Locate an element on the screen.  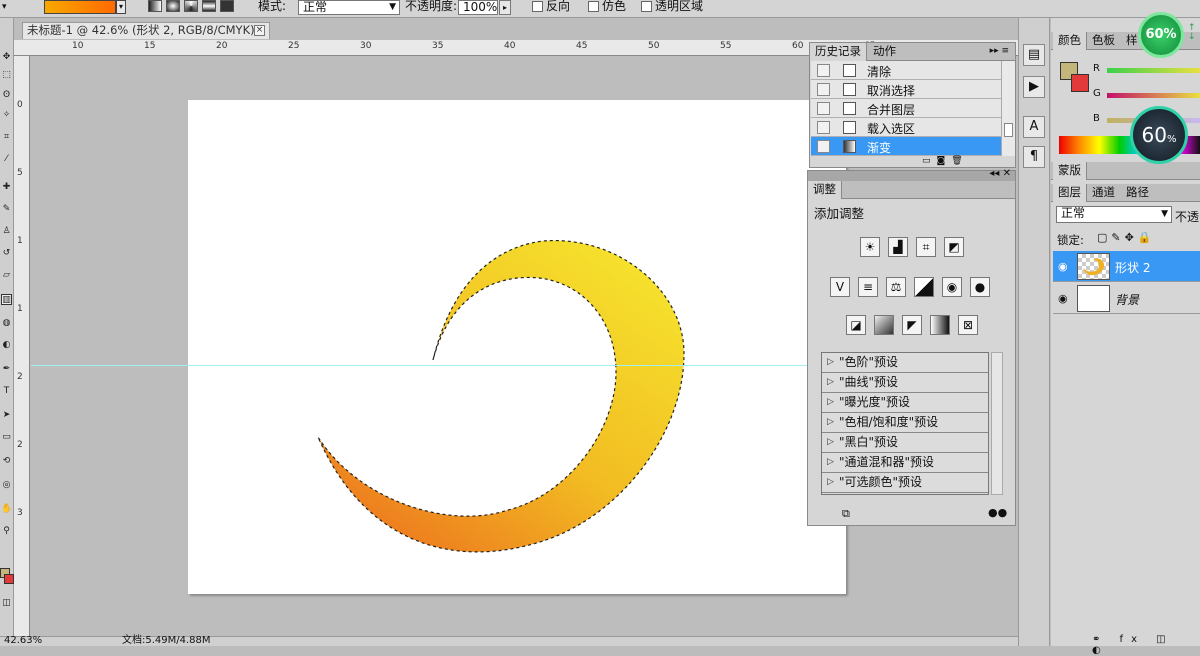
history-dock-icon: ▤ is located at coordinates (1034, 55).